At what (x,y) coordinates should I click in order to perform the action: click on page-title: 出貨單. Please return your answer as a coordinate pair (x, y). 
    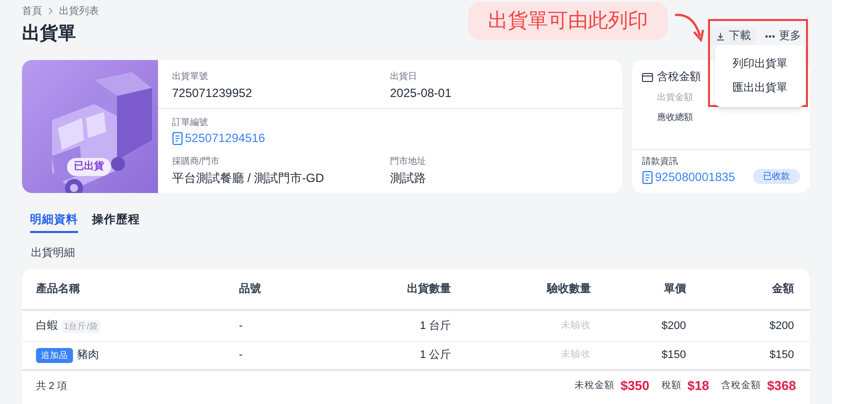
    Looking at the image, I should click on (49, 33).